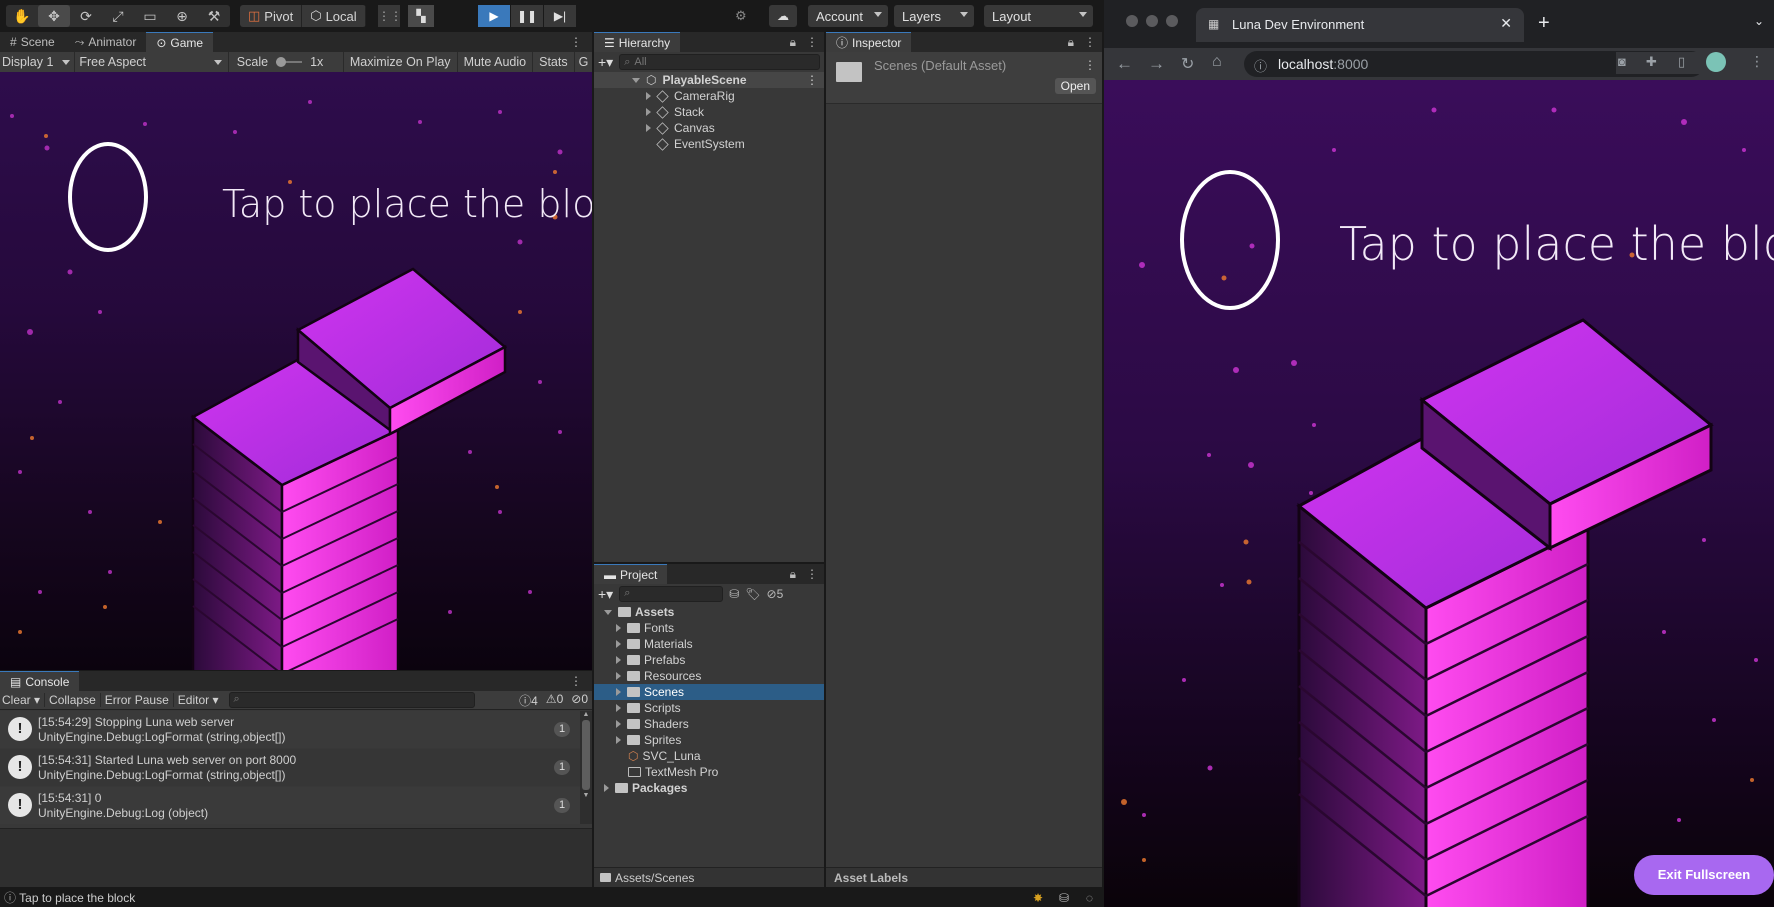 This screenshot has width=1774, height=907. I want to click on hierarchy-item-eventsystem: EventSystem, so click(709, 144).